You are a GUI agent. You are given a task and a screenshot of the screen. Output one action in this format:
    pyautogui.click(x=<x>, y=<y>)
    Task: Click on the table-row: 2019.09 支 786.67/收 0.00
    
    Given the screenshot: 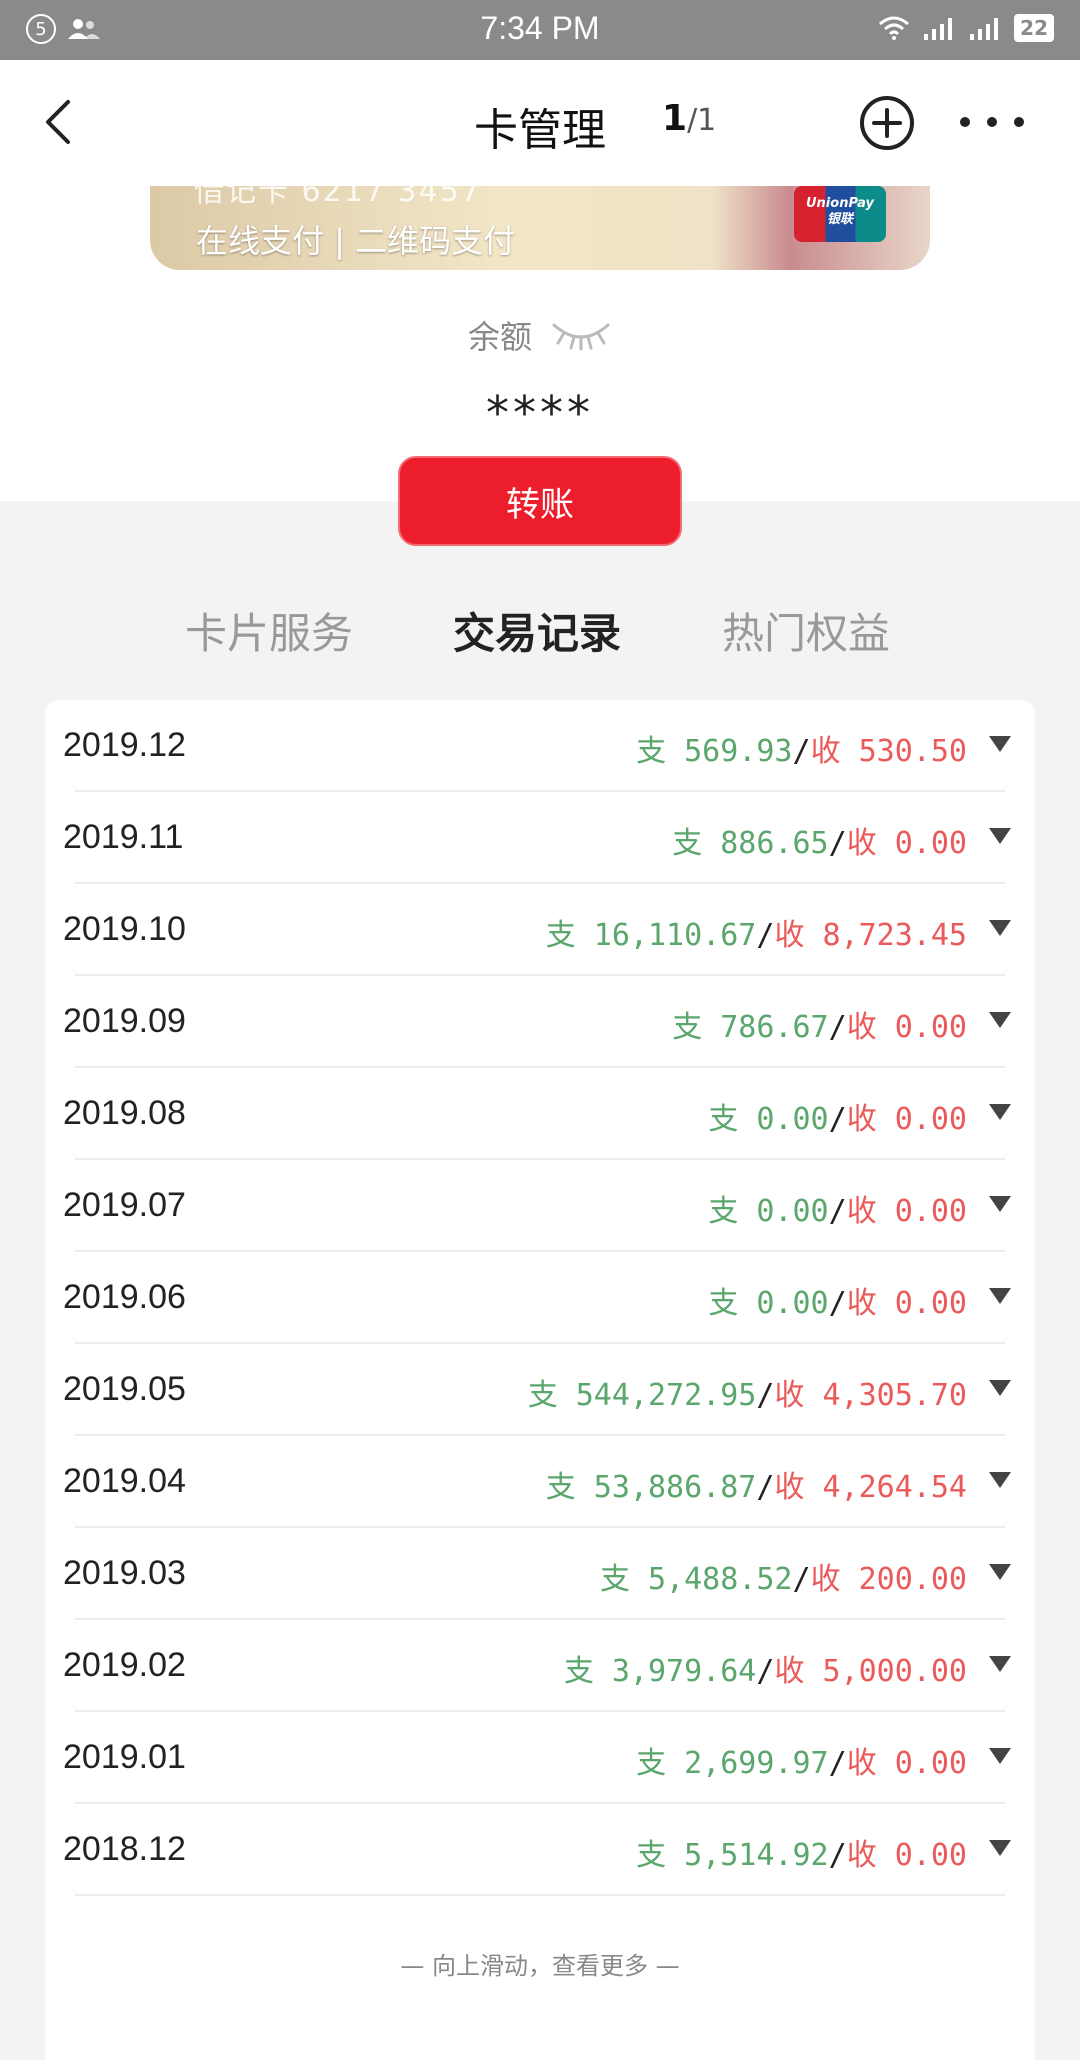 What is the action you would take?
    pyautogui.click(x=540, y=1022)
    